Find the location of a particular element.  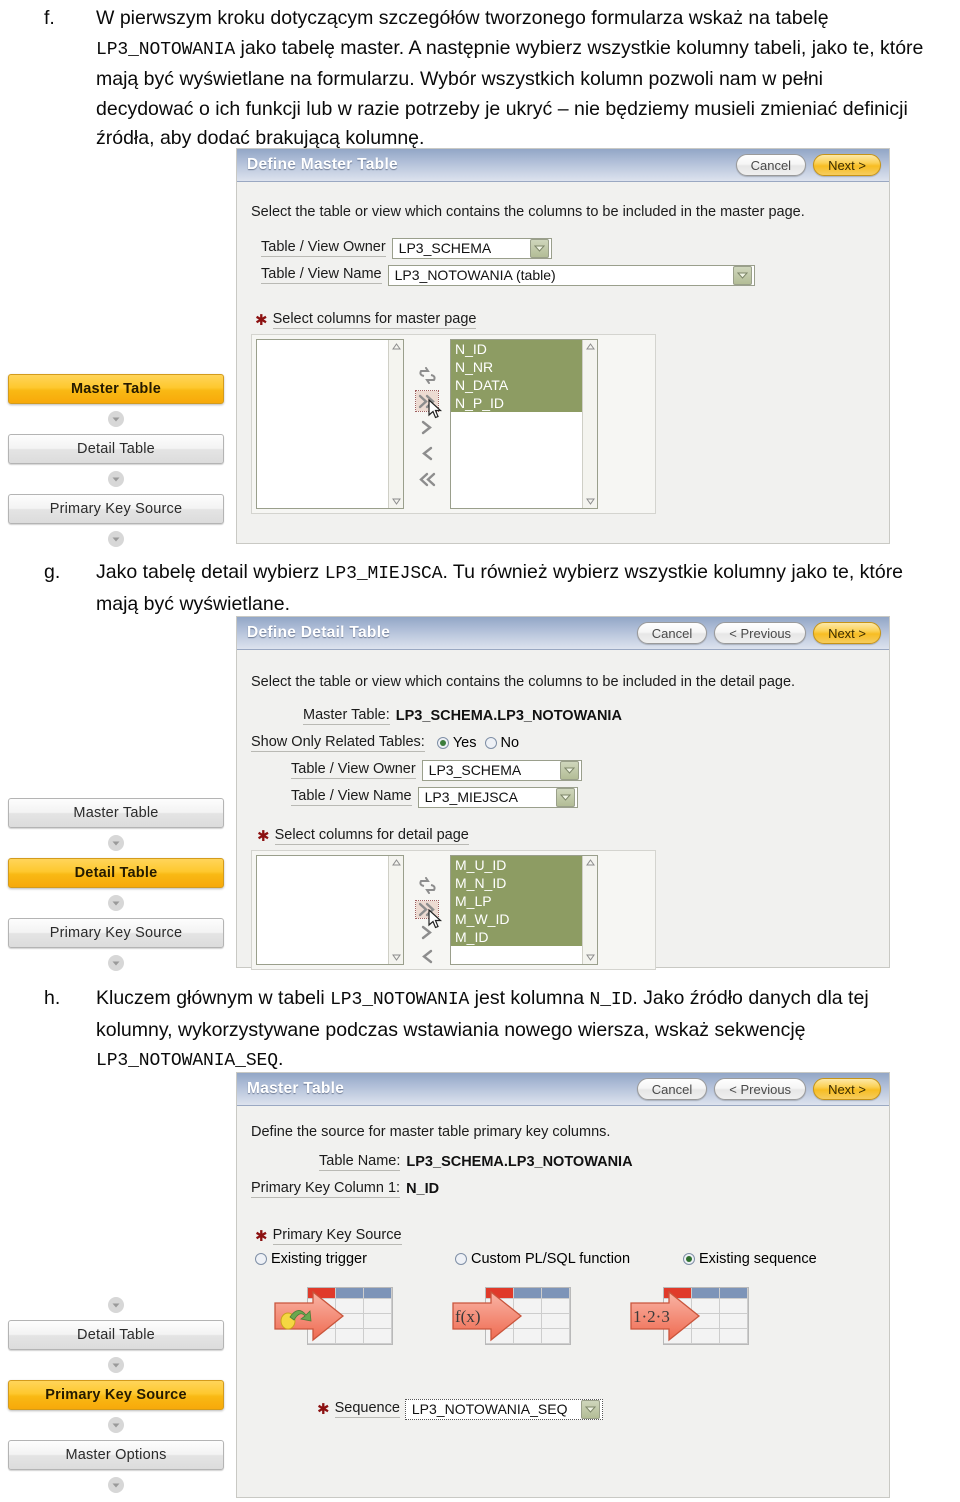

sequence-select: LP3_NOTOWANIA_SEQ is located at coordinates (503, 1409).